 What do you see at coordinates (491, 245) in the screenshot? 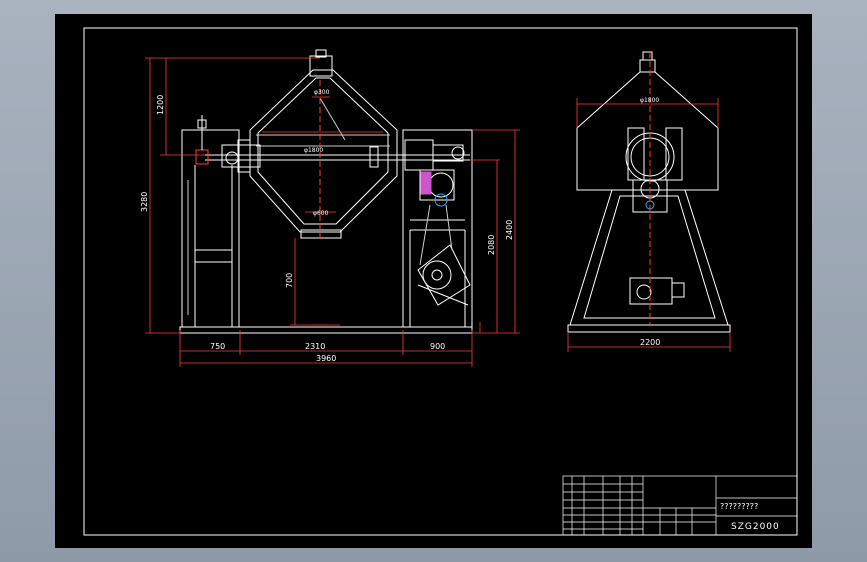
I see `dim-height-2080: 2080` at bounding box center [491, 245].